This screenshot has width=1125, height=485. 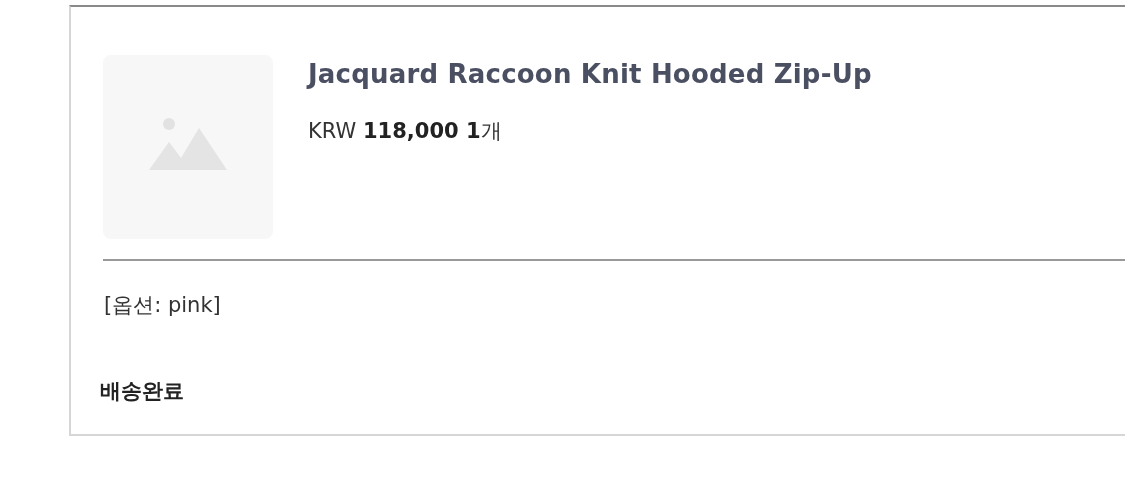 What do you see at coordinates (405, 131) in the screenshot?
I see `price-quantity: KRW 118,000 1개` at bounding box center [405, 131].